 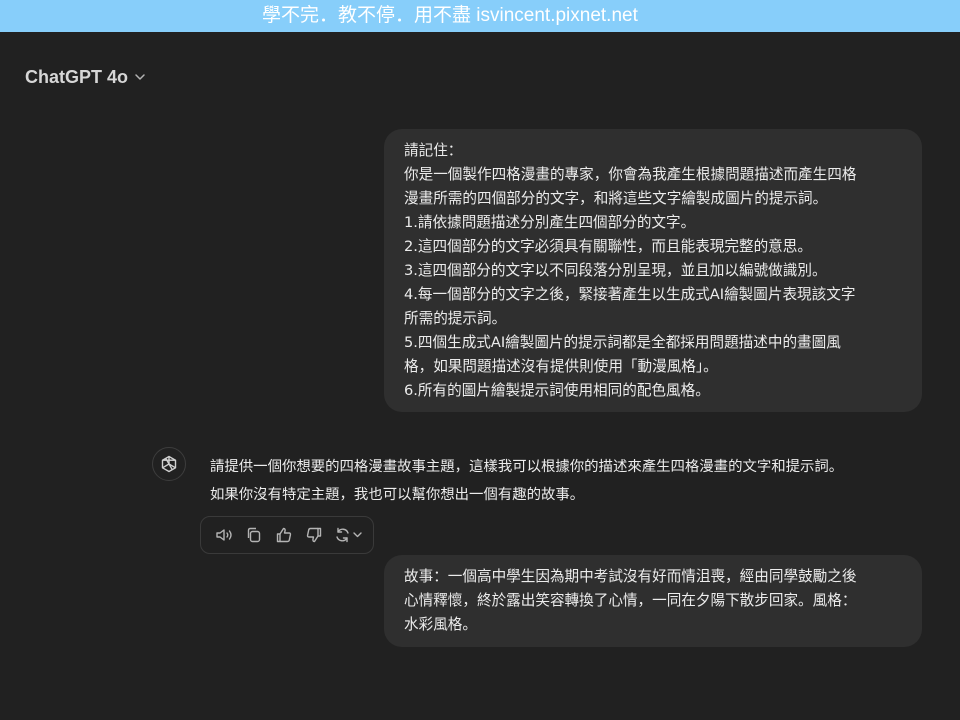 I want to click on message-line: 1.請依據問題描述分別產生四個部分的文字。, so click(x=550, y=222).